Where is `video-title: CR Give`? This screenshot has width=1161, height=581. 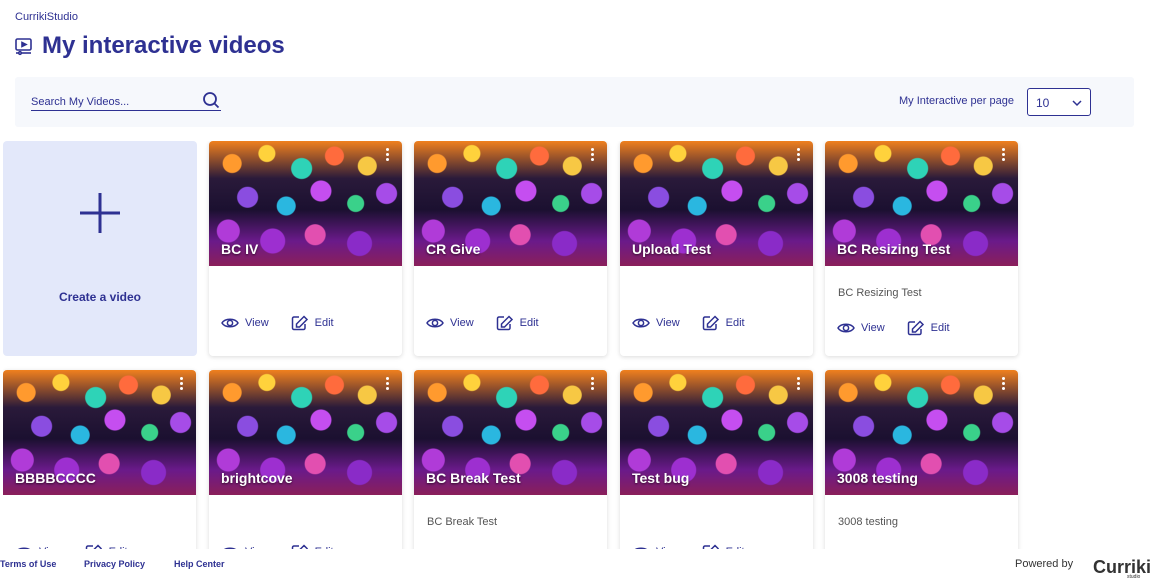
video-title: CR Give is located at coordinates (453, 249).